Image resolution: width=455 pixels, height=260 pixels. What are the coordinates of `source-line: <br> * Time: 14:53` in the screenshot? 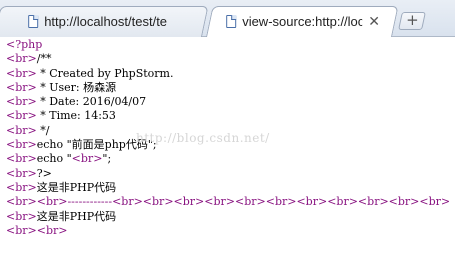 It's located at (228, 116).